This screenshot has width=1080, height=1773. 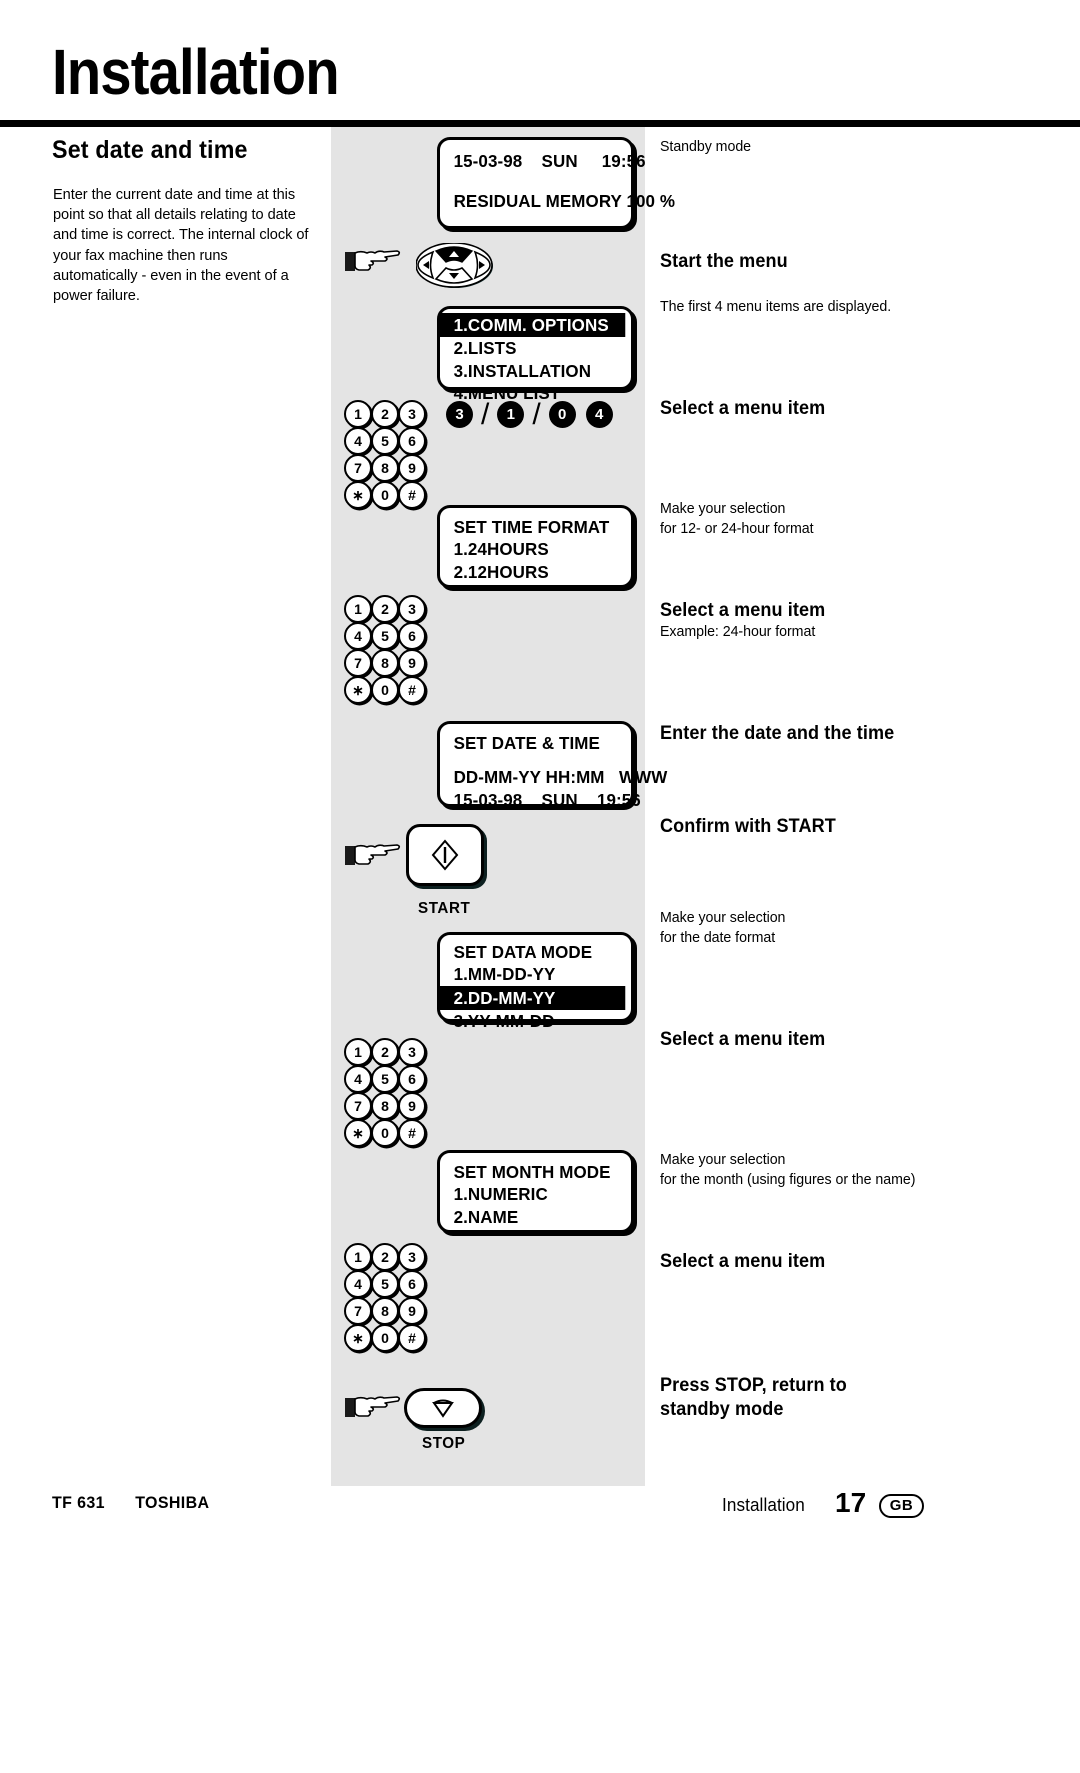 I want to click on keypad-4: 1 2 3 4 5 6 7 8 9 ∗ 0 #, so click(x=385, y=1297).